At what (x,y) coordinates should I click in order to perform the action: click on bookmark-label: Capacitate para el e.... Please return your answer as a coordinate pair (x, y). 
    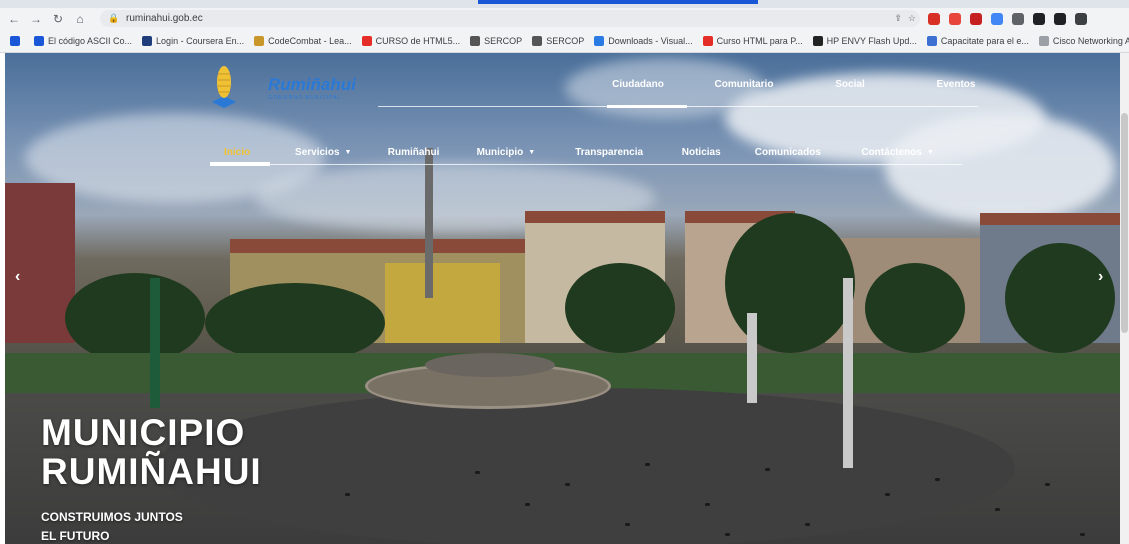
    Looking at the image, I should click on (984, 41).